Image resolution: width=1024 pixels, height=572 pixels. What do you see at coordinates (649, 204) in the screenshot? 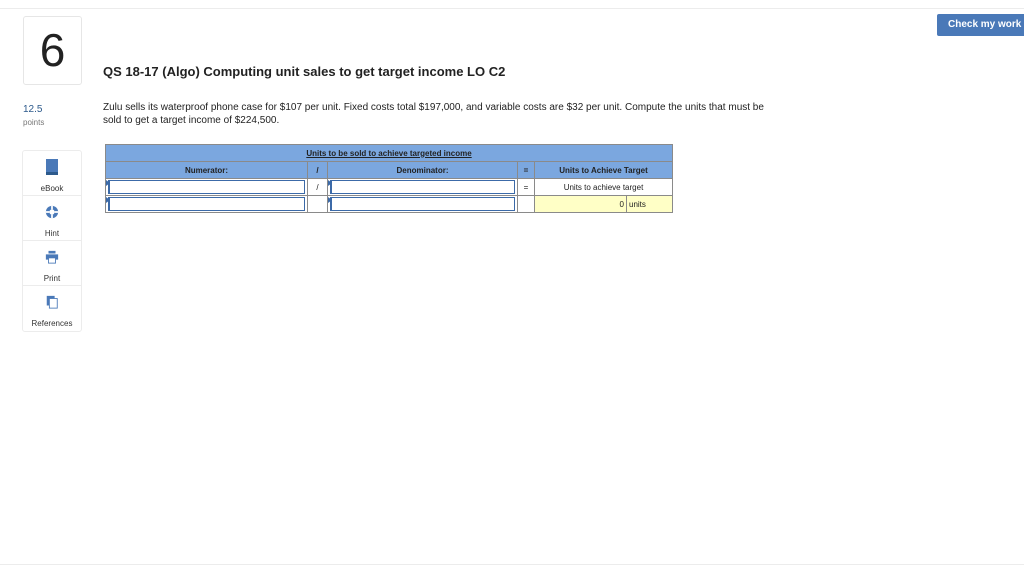
I see `result-unit: units` at bounding box center [649, 204].